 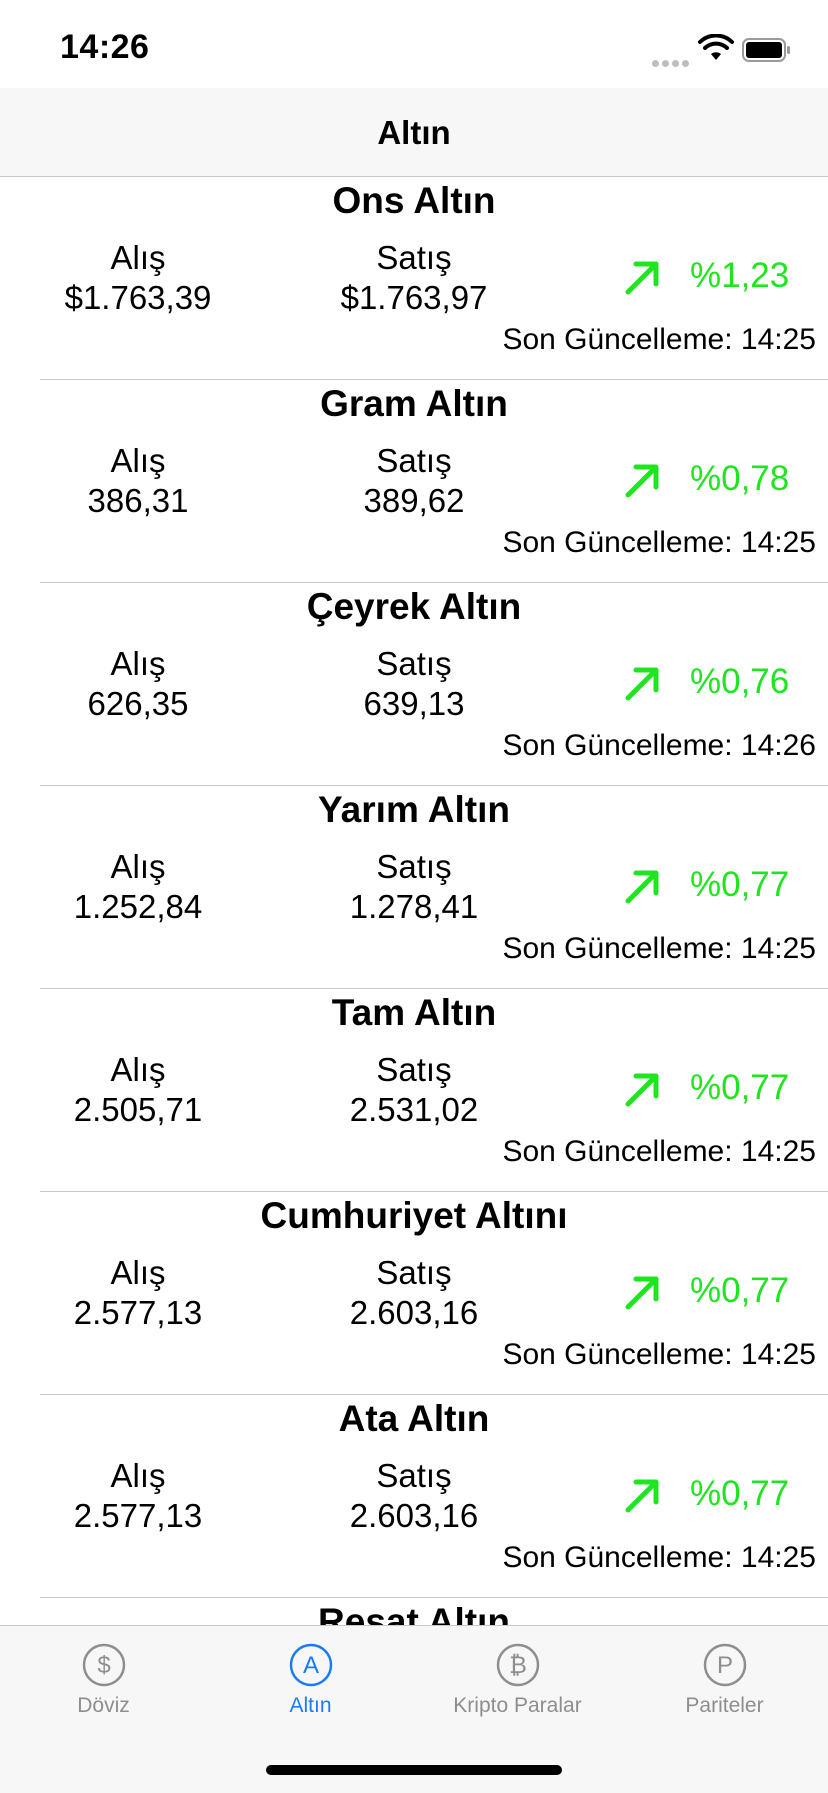 I want to click on navigation-bar: Altın, so click(x=414, y=132).